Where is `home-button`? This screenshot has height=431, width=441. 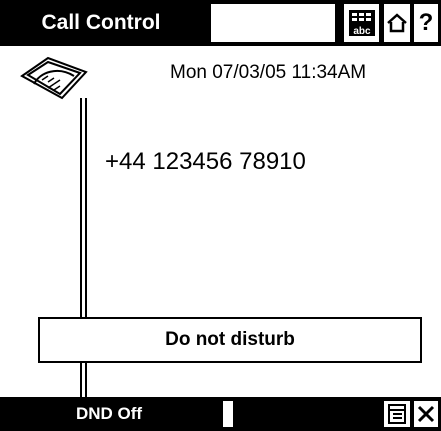 home-button is located at coordinates (397, 23).